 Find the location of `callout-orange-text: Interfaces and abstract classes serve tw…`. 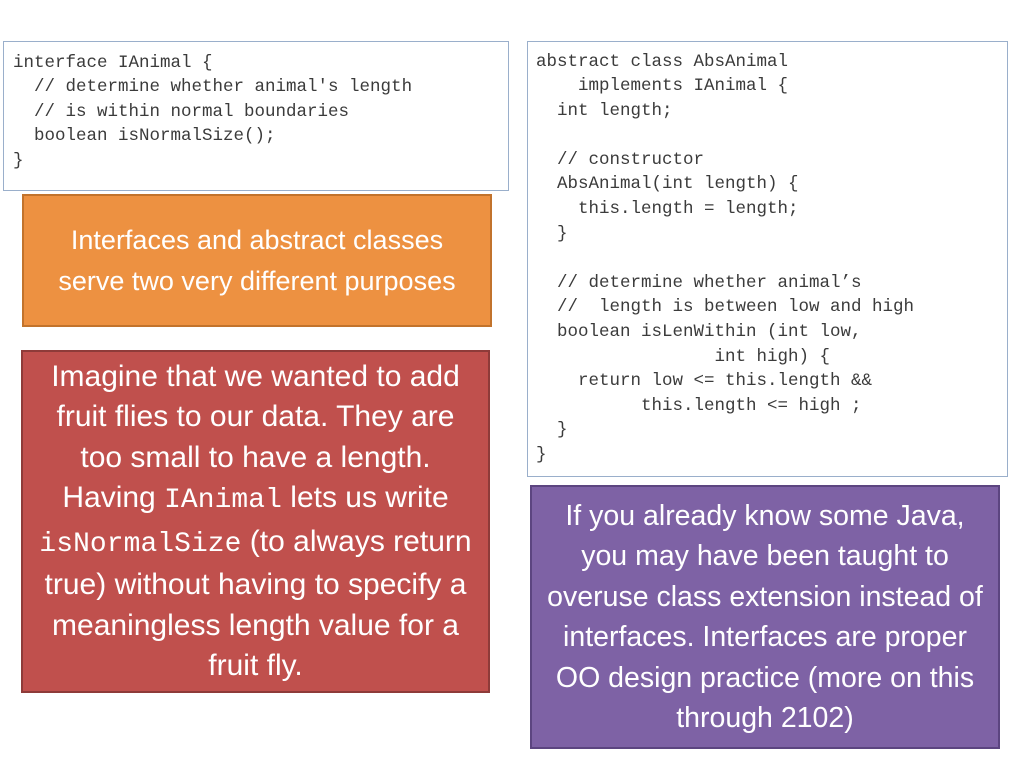

callout-orange-text: Interfaces and abstract classes serve tw… is located at coordinates (257, 260).